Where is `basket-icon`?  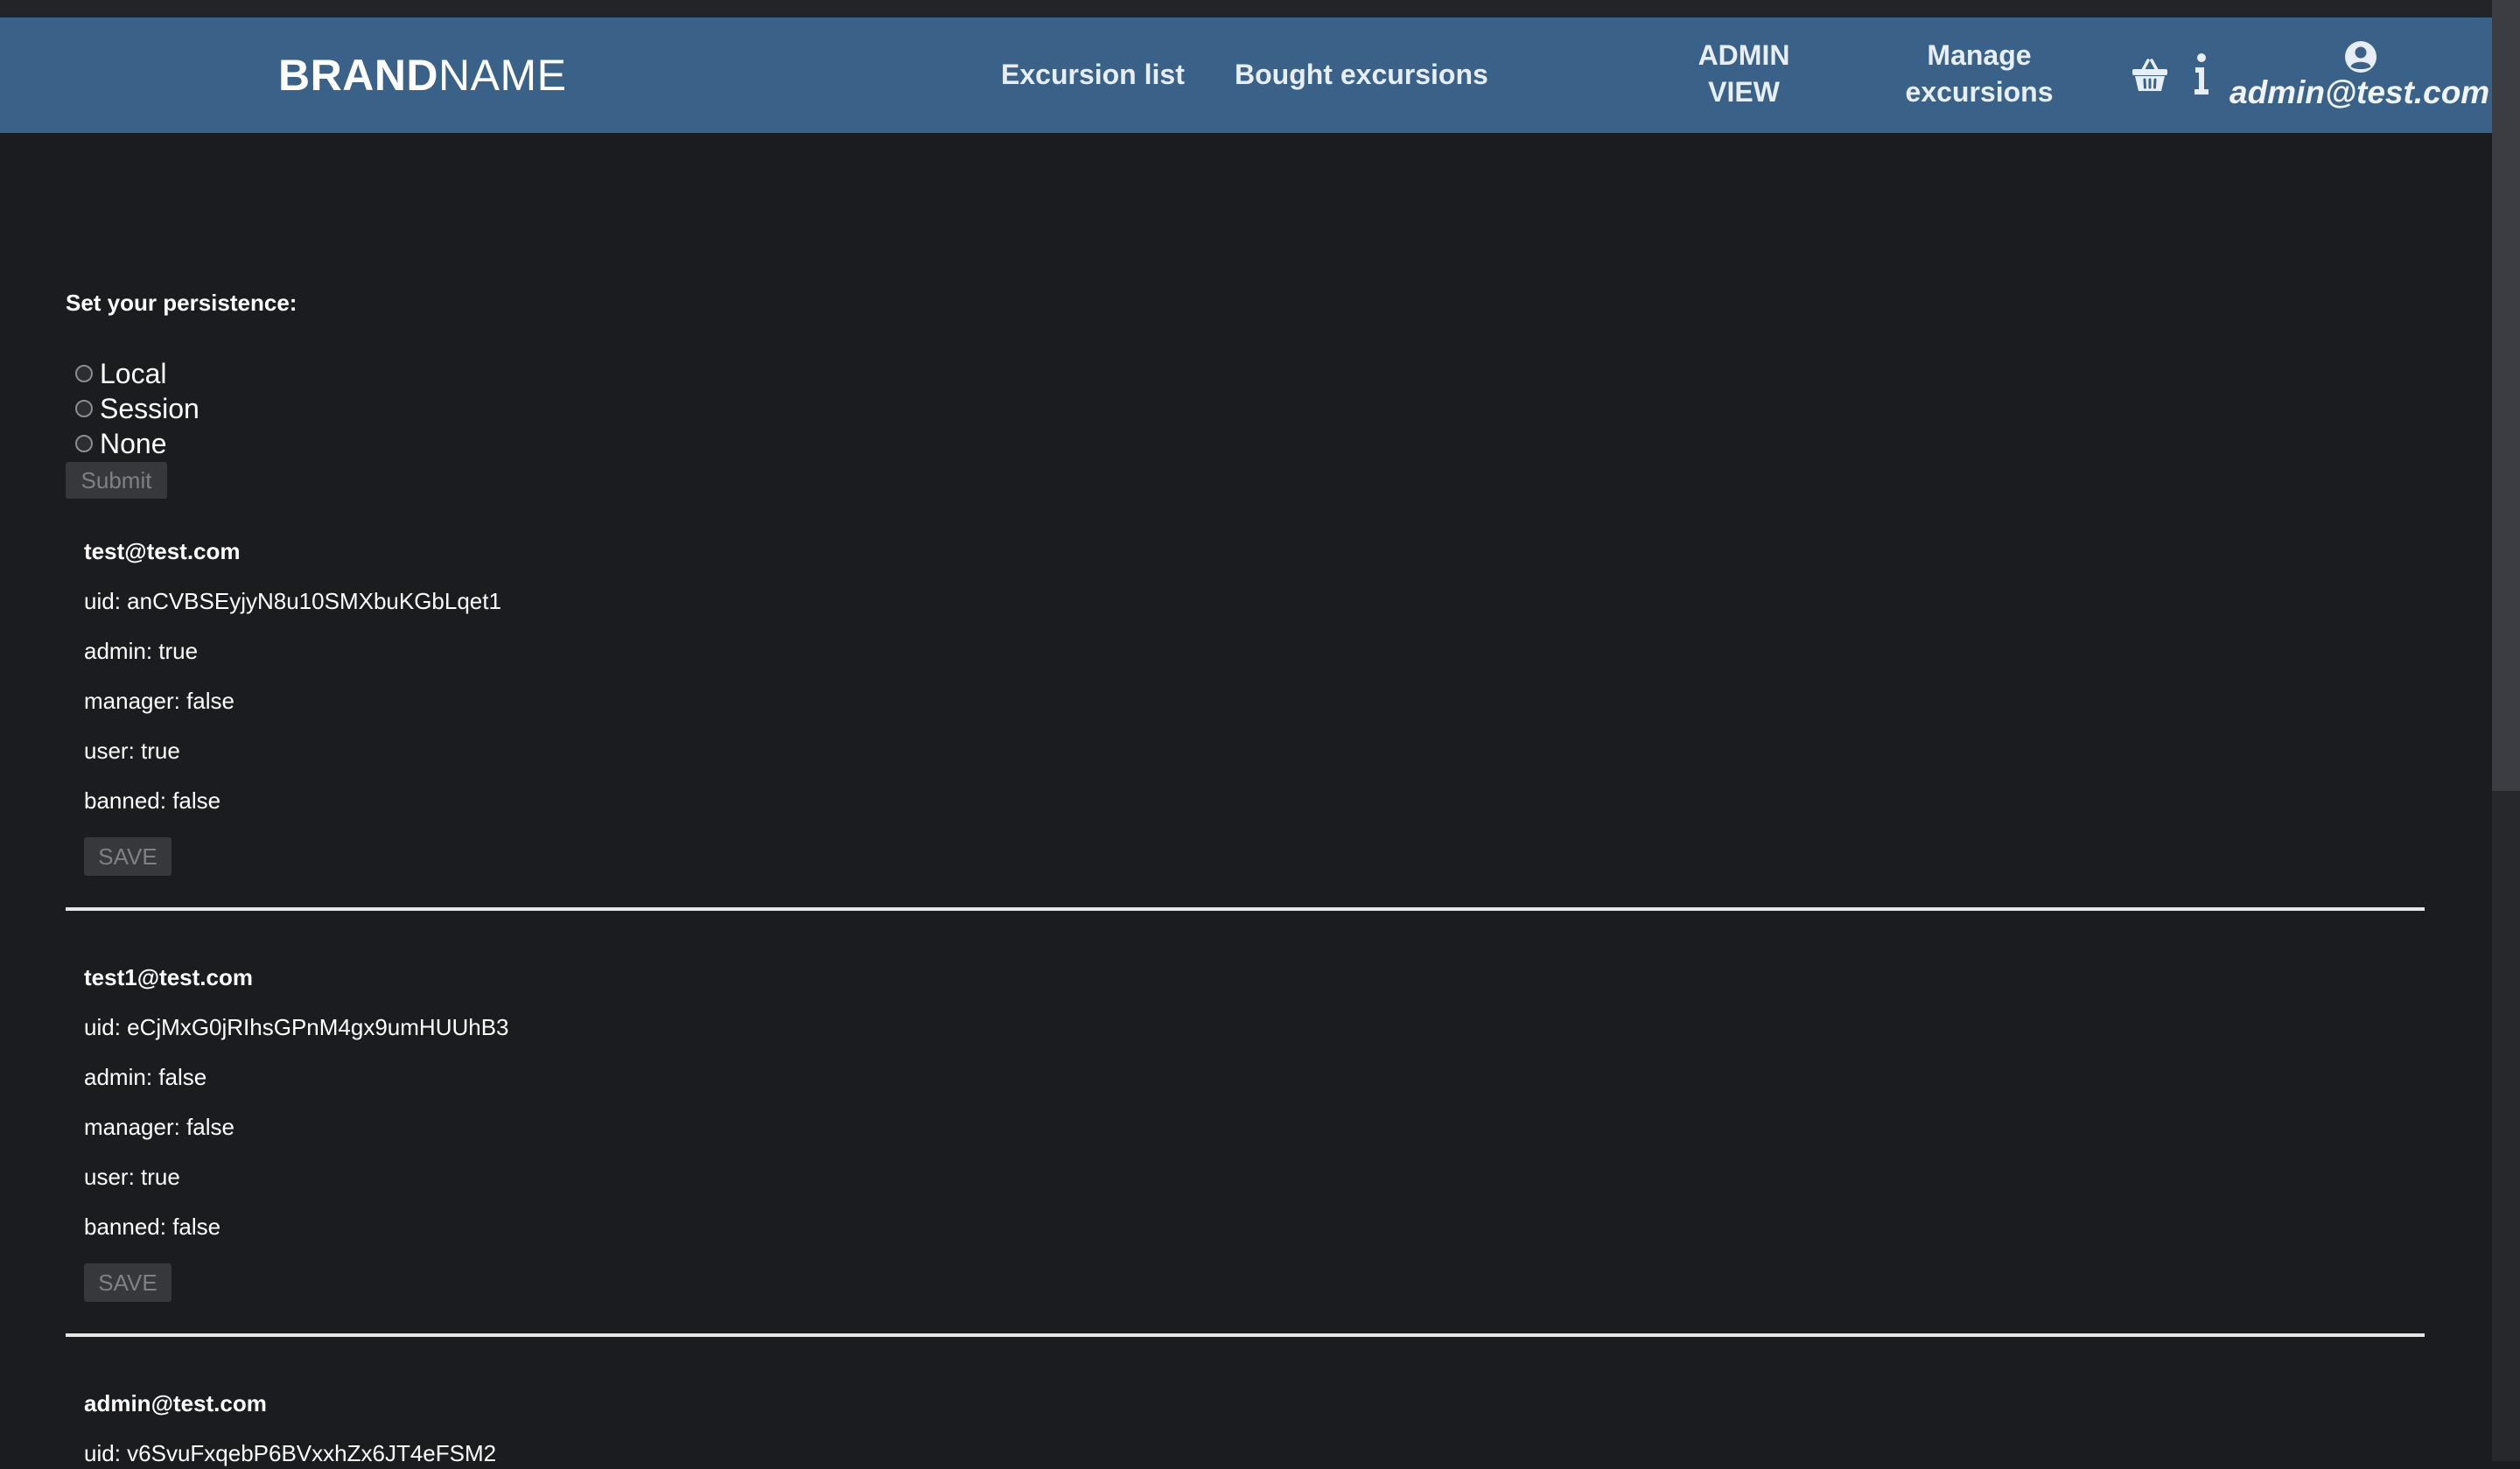
basket-icon is located at coordinates (2150, 77).